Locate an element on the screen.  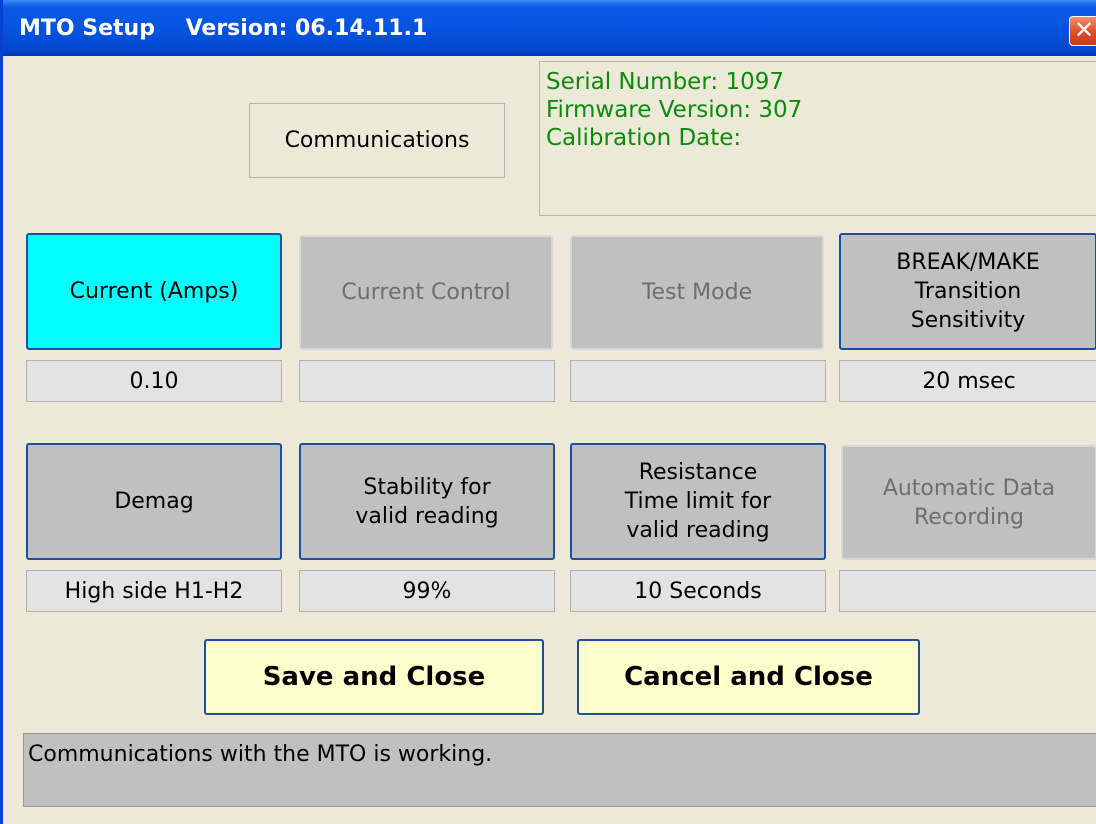
resistance-time-limit-value: 10 Seconds is located at coordinates (698, 591).